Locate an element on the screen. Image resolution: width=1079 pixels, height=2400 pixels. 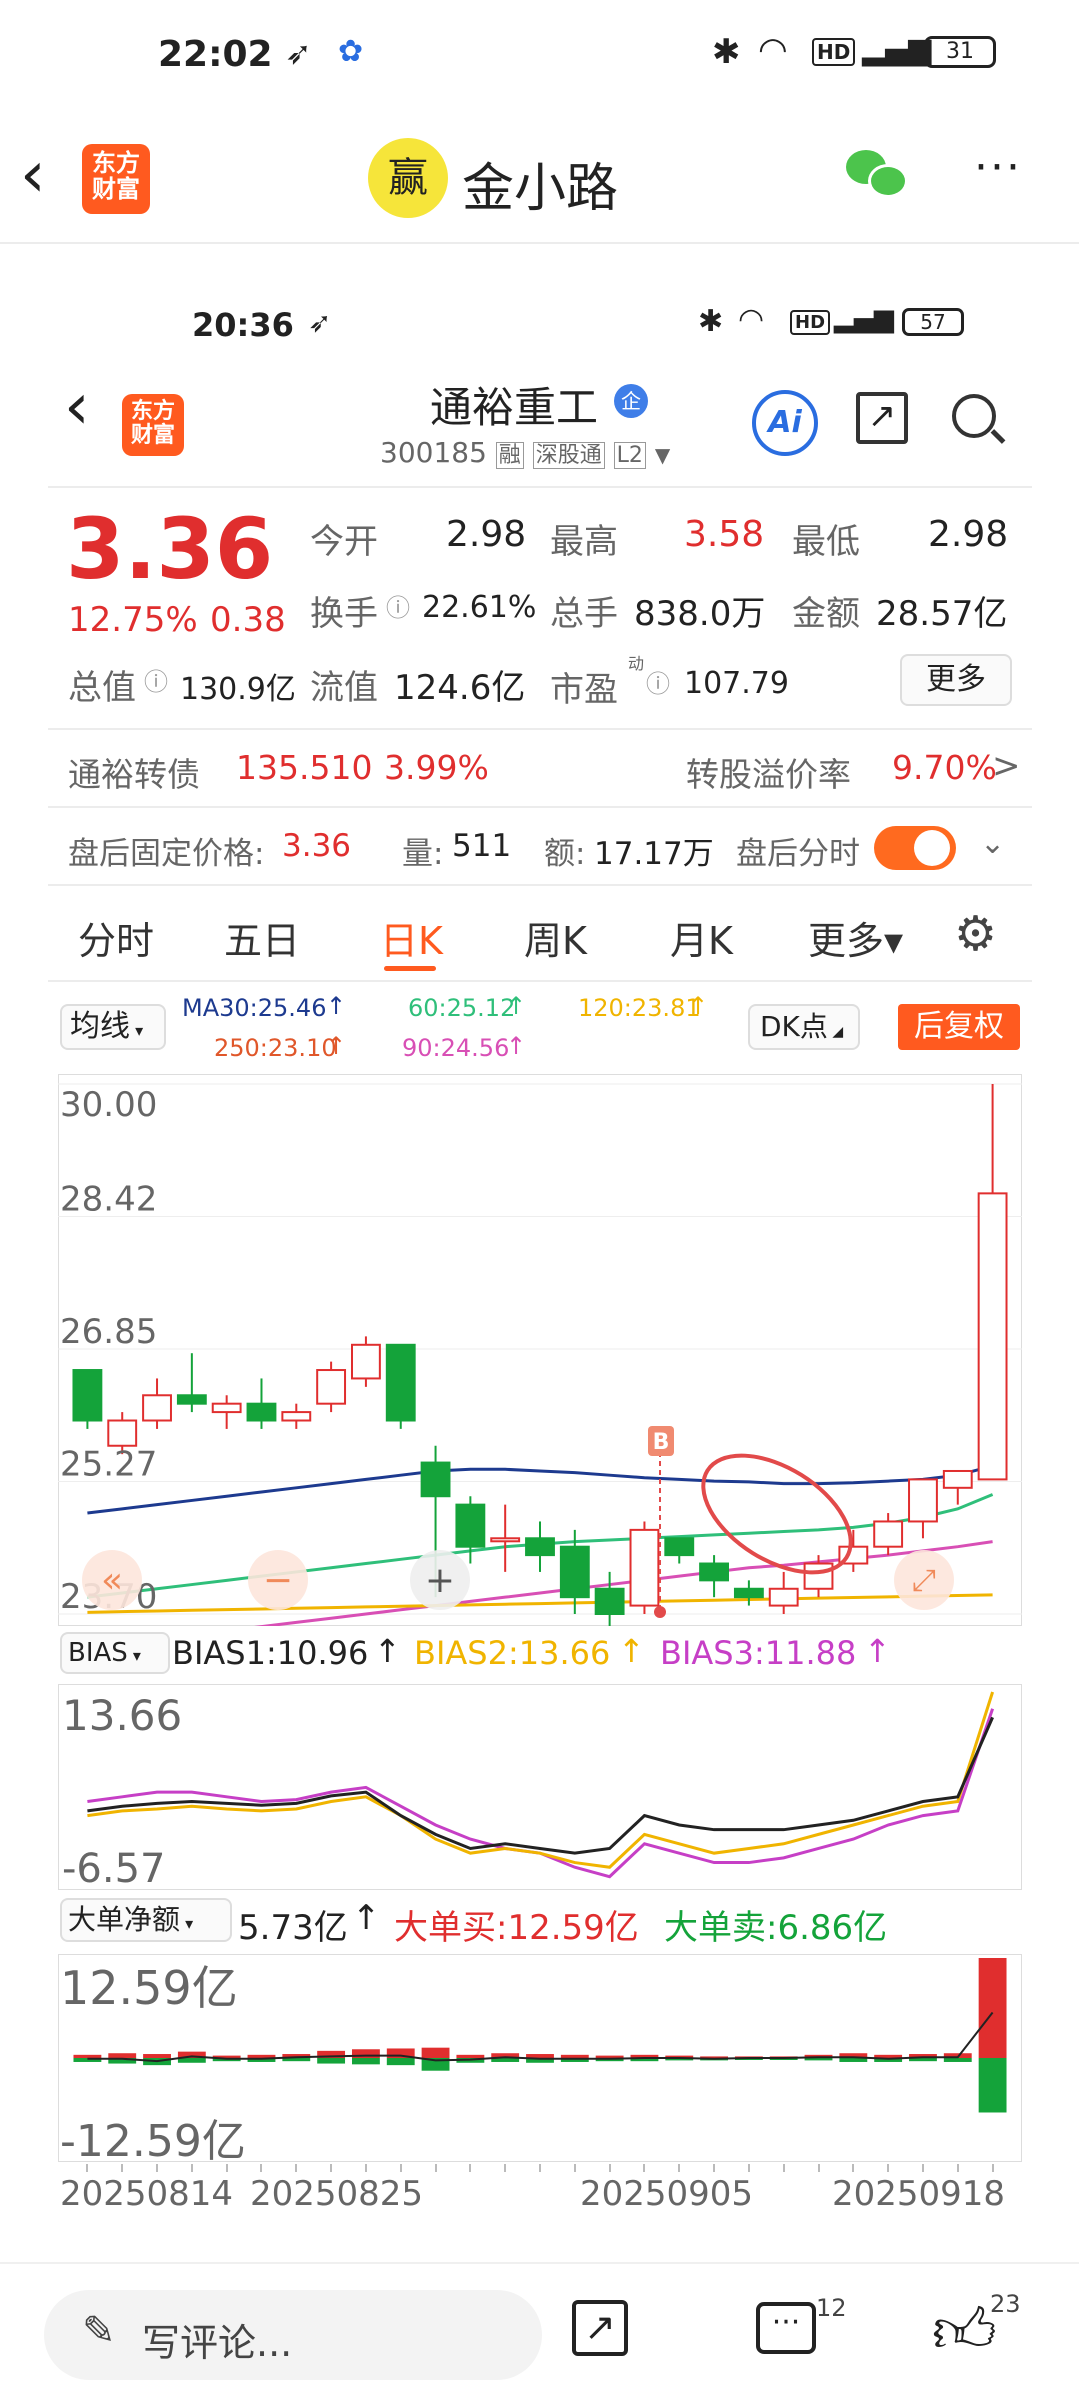
open-label: 今开 is located at coordinates (344, 542).